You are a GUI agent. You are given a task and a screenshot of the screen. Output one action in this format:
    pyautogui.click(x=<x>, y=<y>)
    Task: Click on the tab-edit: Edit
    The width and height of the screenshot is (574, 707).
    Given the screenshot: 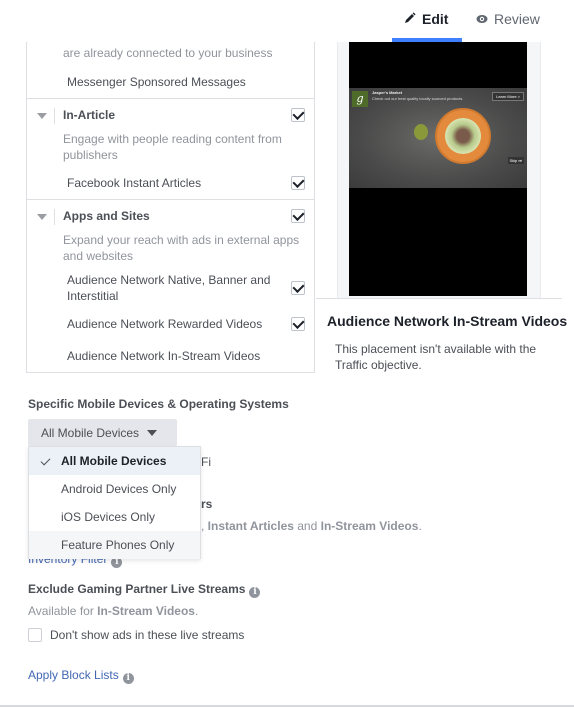 What is the action you would take?
    pyautogui.click(x=426, y=19)
    